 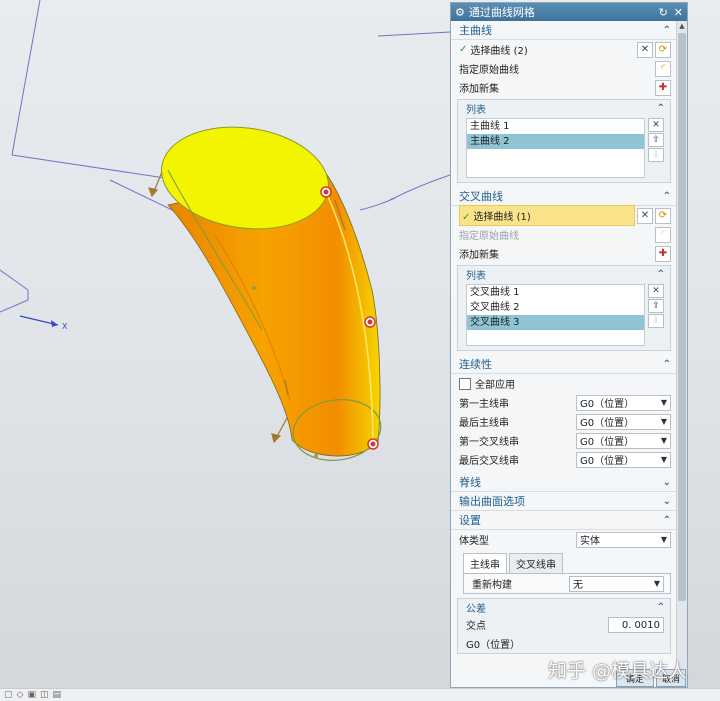 What do you see at coordinates (8, 695) in the screenshot?
I see `status-icon: ▢` at bounding box center [8, 695].